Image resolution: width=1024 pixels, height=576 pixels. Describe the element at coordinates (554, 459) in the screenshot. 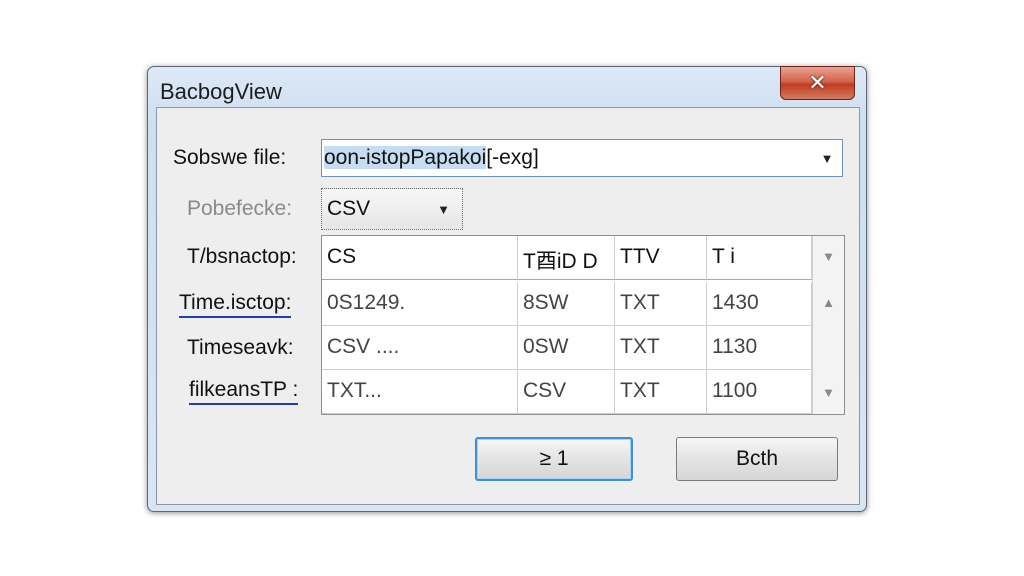

I see `ok-button: ≥ 1` at that location.